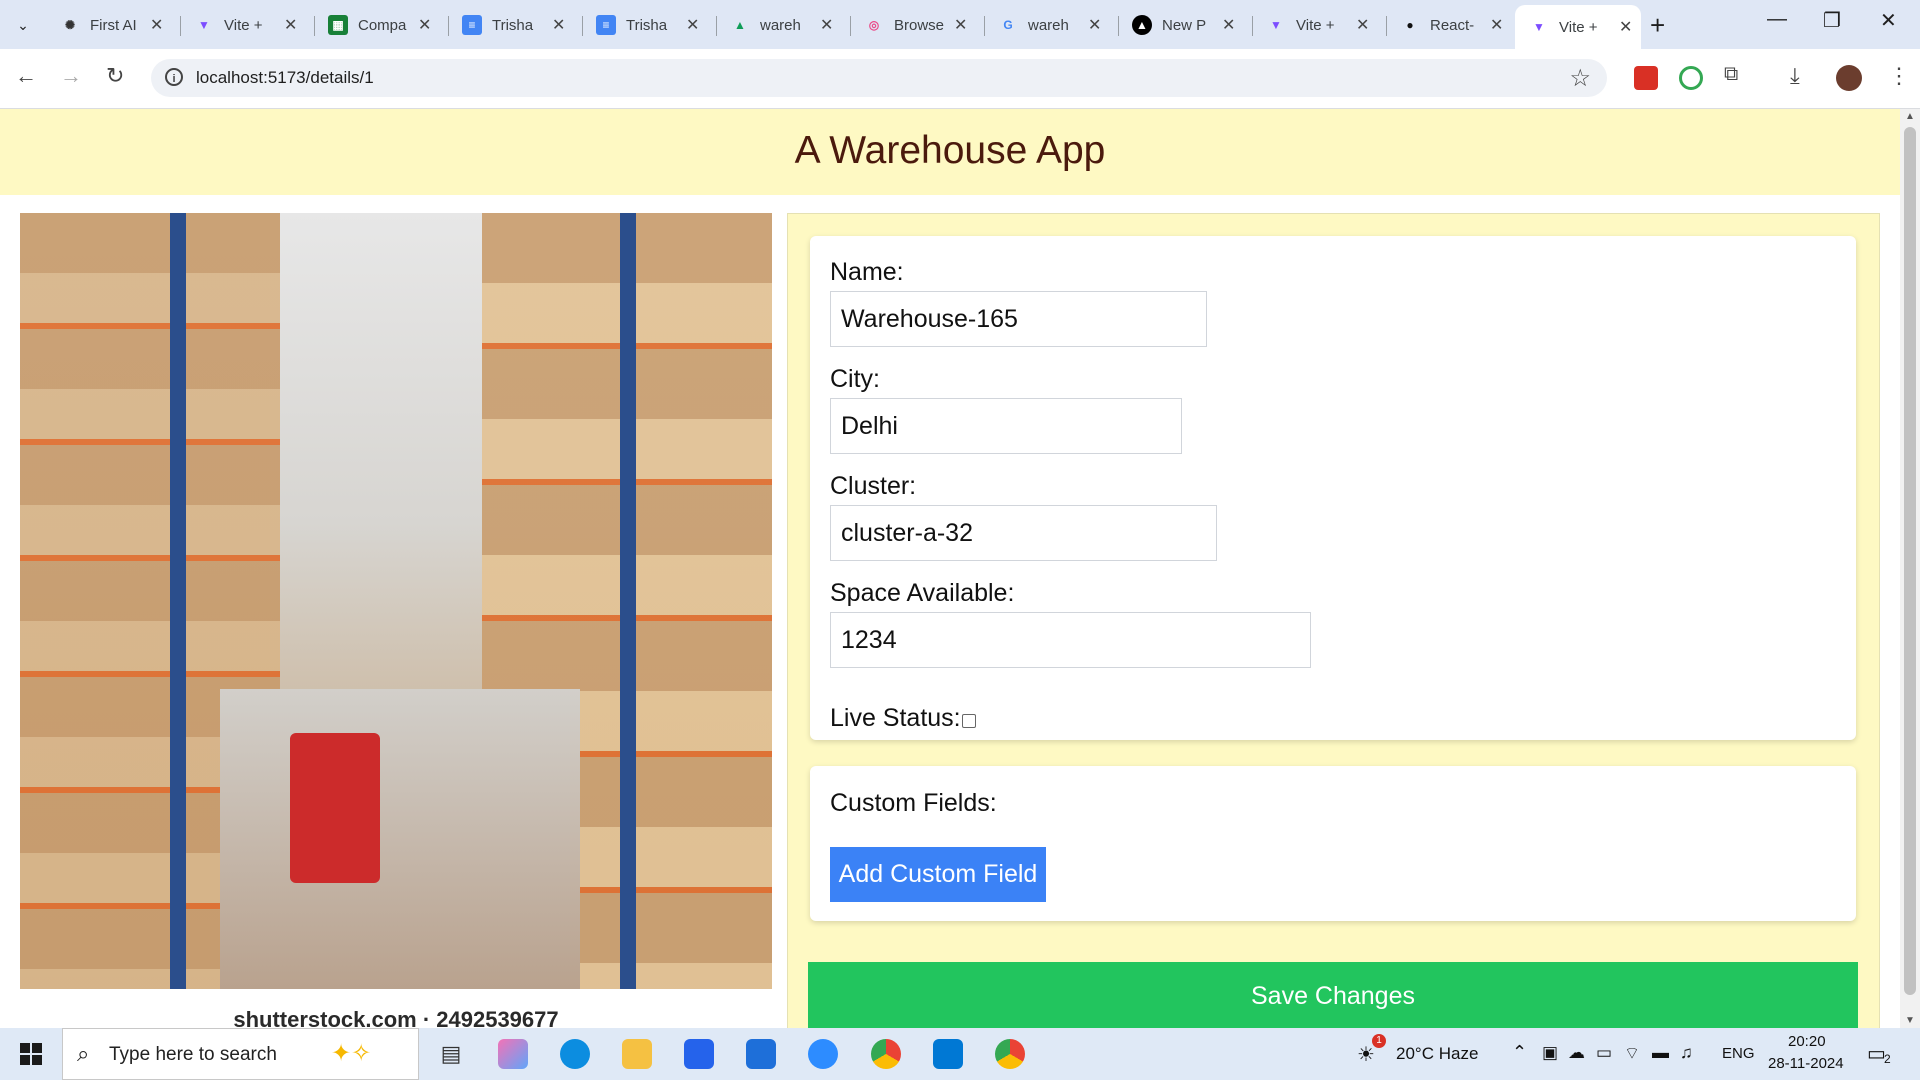 The image size is (1920, 1080). What do you see at coordinates (1576, 1053) in the screenshot?
I see `tray-cloud-icon: ☁` at bounding box center [1576, 1053].